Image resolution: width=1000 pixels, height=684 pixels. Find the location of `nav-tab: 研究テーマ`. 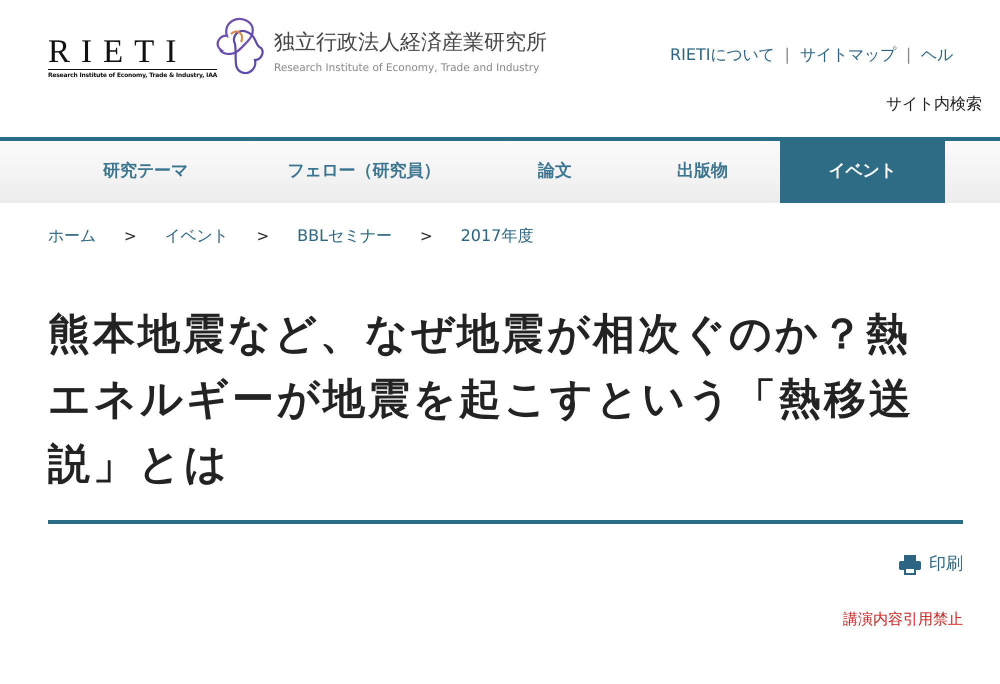

nav-tab: 研究テーマ is located at coordinates (145, 172).